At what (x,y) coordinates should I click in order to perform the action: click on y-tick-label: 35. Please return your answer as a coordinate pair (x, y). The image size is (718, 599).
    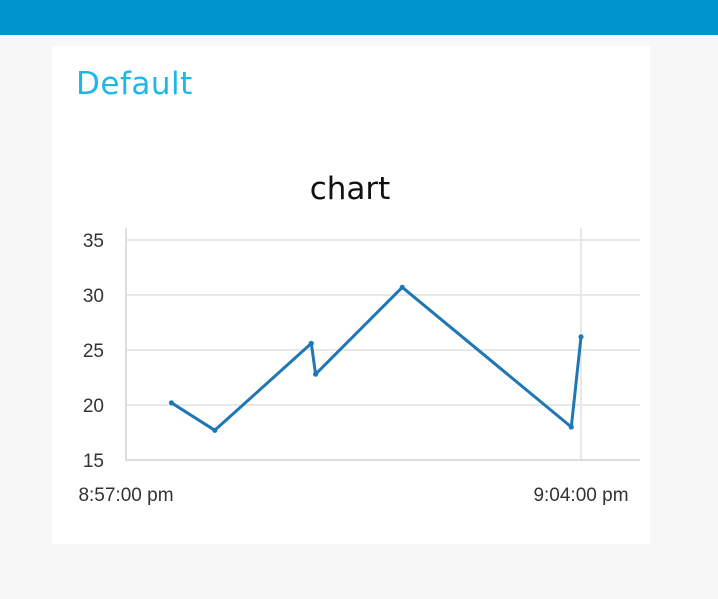
    Looking at the image, I should click on (93, 241).